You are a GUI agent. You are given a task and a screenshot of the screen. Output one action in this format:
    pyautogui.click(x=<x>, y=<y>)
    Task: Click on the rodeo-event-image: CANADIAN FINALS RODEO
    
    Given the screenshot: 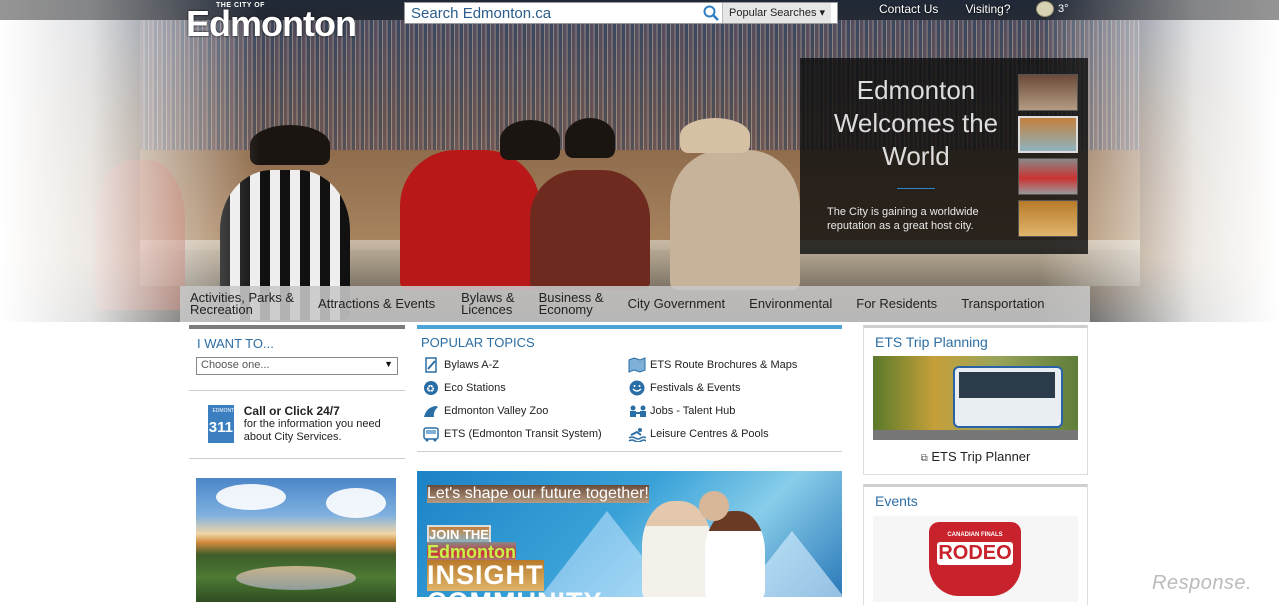 What is the action you would take?
    pyautogui.click(x=975, y=559)
    